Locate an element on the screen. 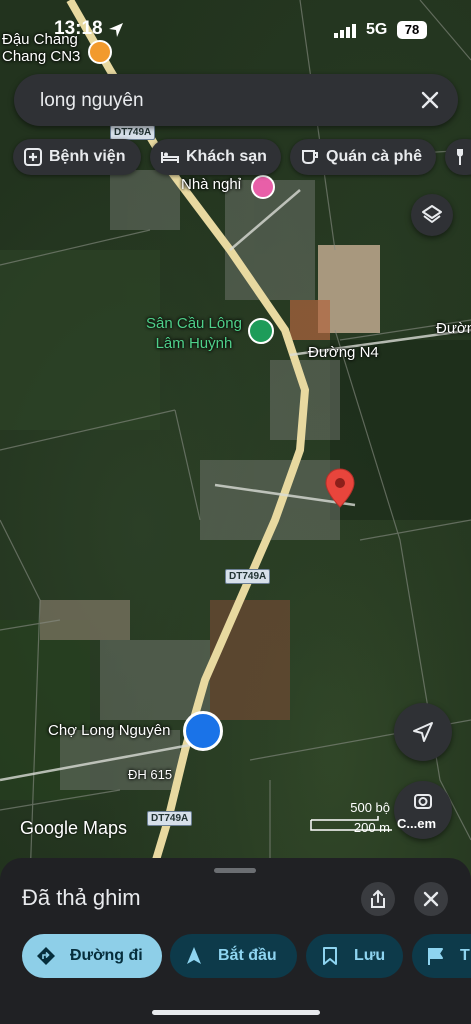 Image resolution: width=471 pixels, height=1024 pixels. fork-knife-icon is located at coordinates (460, 157).